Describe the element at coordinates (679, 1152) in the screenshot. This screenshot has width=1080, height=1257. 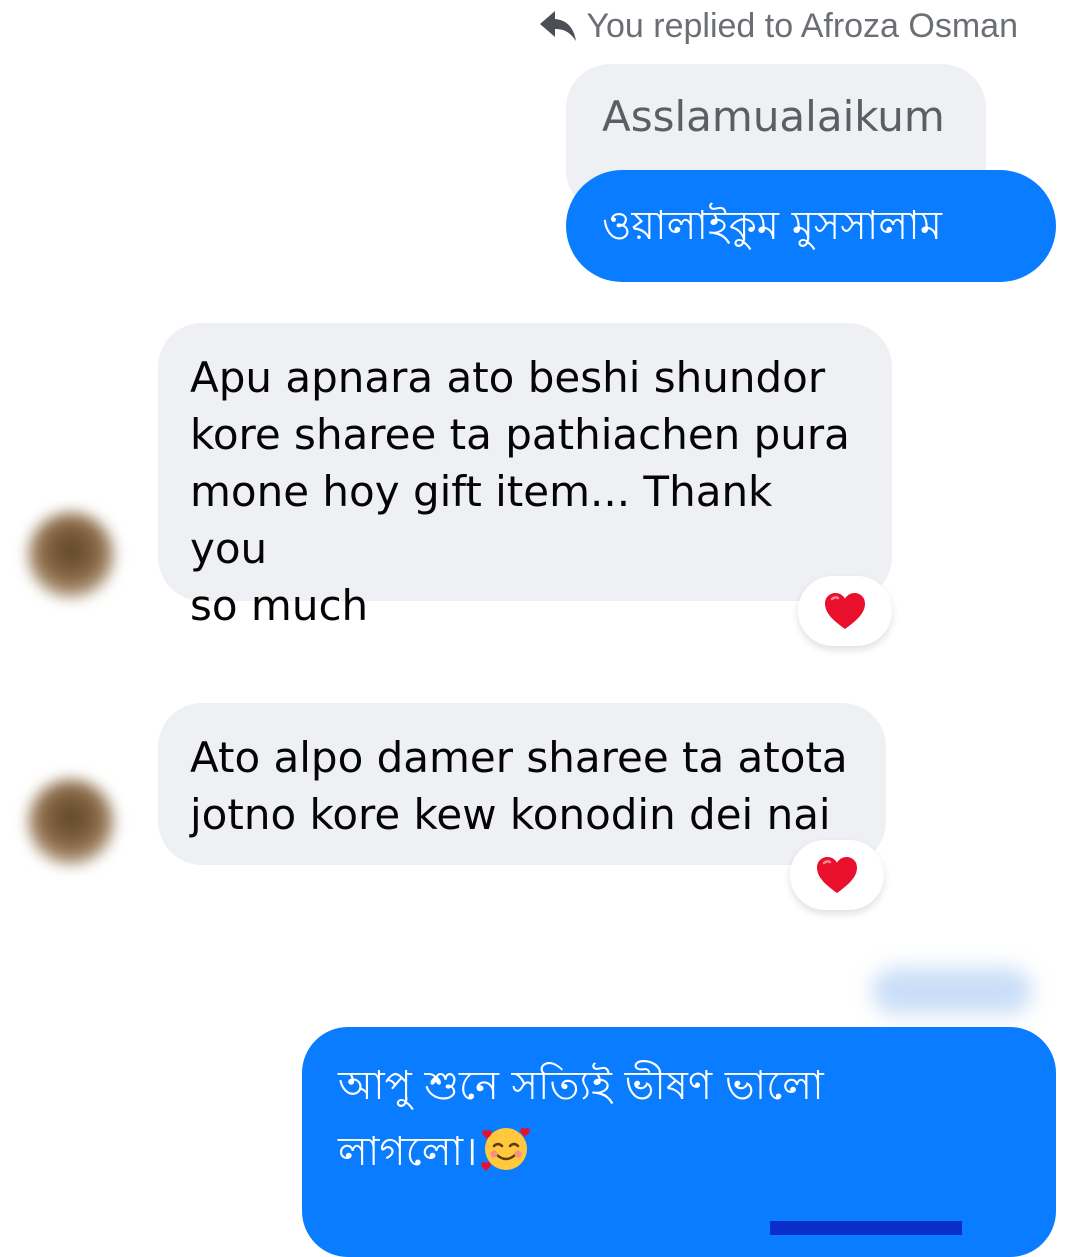
I see `message-line: লাগলো।` at that location.